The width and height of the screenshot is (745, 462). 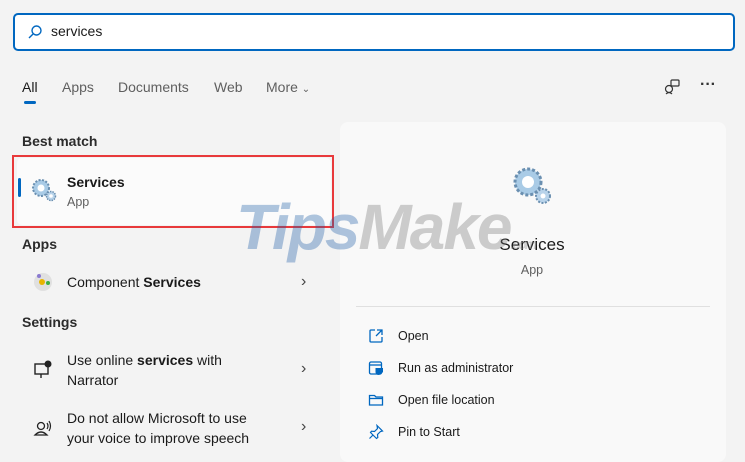 I want to click on selection-indicator, so click(x=19, y=187).